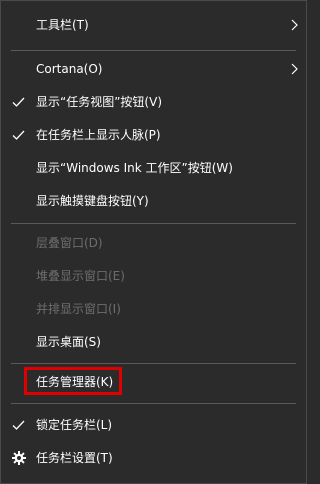  Describe the element at coordinates (69, 69) in the screenshot. I see `menu-item-label: Cortana(O)` at that location.